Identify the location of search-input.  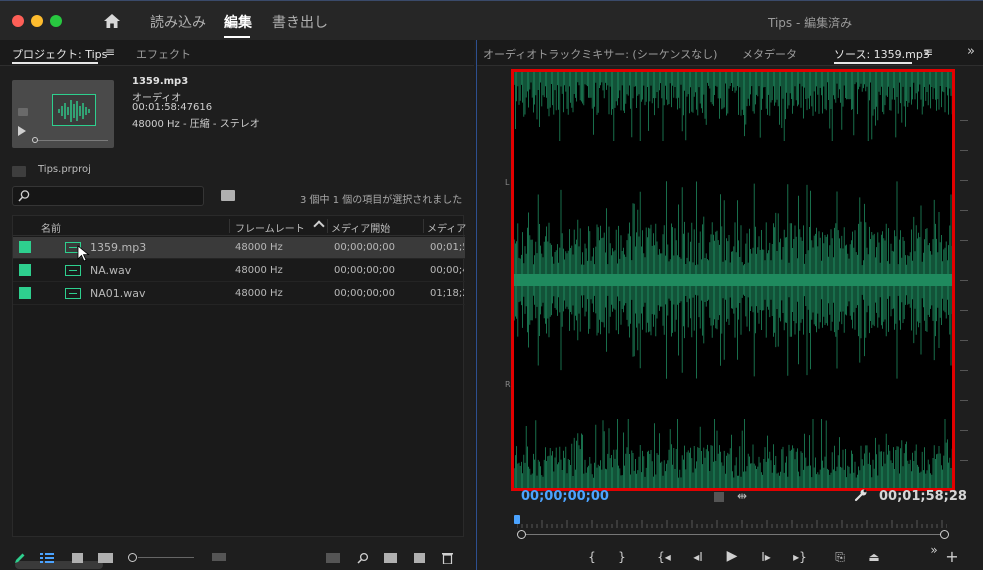
(115, 196).